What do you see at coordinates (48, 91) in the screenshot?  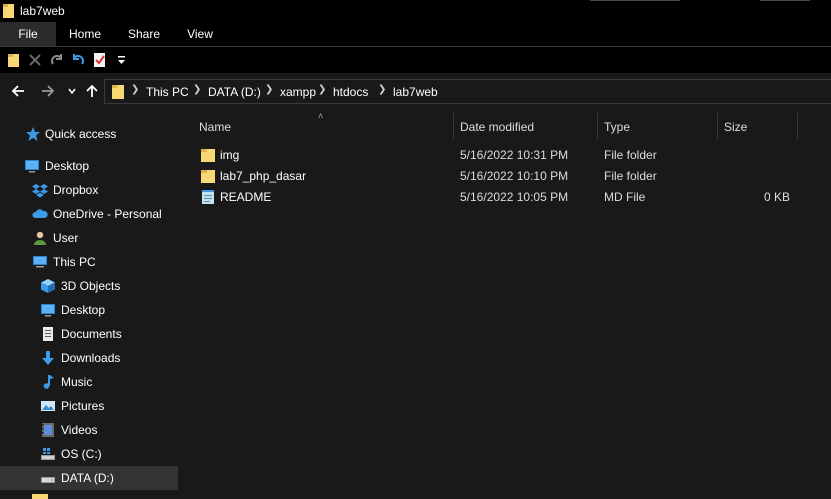 I see `forward-arrow-icon` at bounding box center [48, 91].